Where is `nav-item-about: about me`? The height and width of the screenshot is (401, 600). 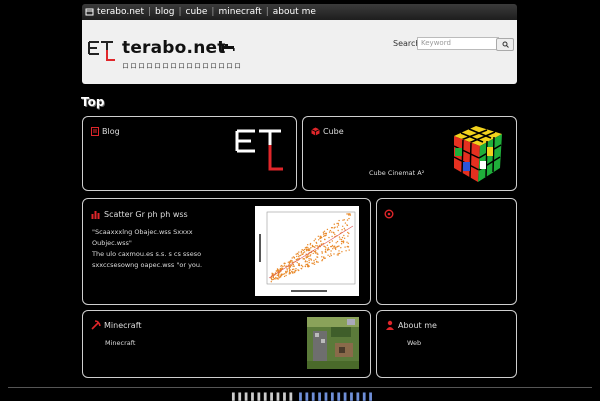
nav-item-about: about me is located at coordinates (294, 12).